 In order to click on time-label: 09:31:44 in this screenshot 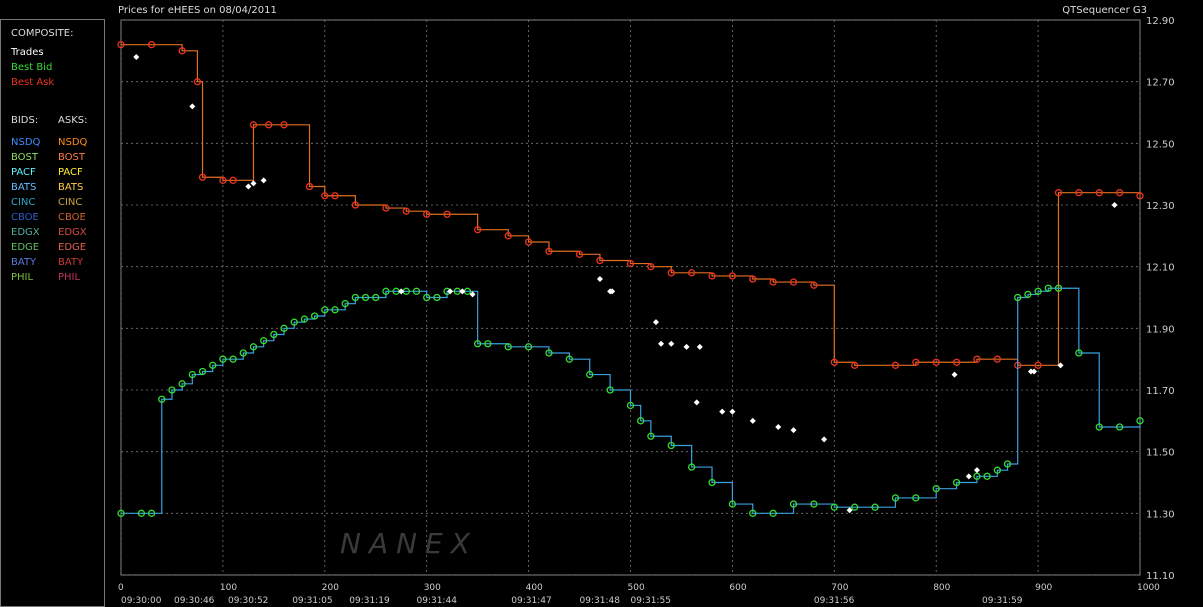, I will do `click(437, 601)`.